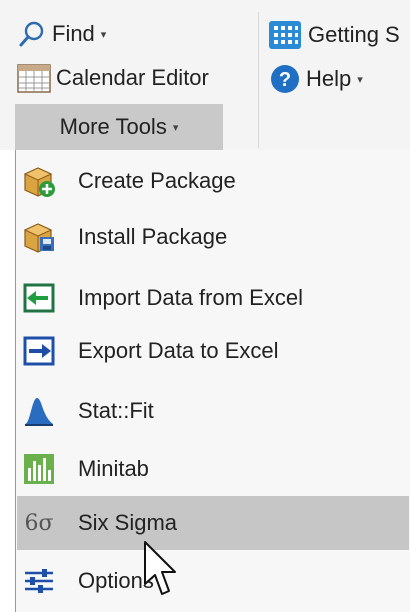  What do you see at coordinates (160, 568) in the screenshot?
I see `mouse-cursor-icon` at bounding box center [160, 568].